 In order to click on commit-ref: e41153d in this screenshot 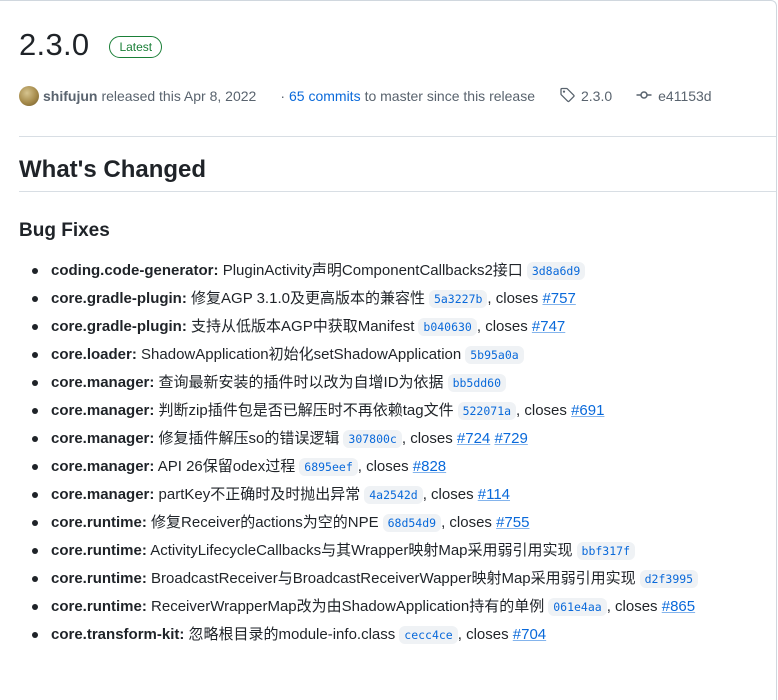, I will do `click(674, 96)`.